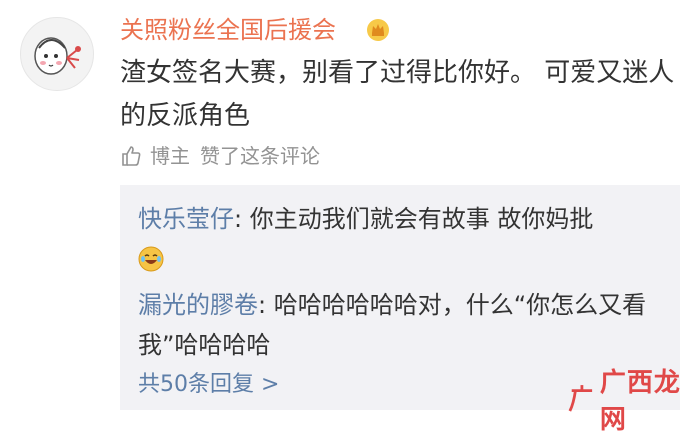  Describe the element at coordinates (393, 325) in the screenshot. I see `reply-item: 漏光的膠卷: 哈哈哈哈哈哈对，什么“你怎么又看我”哈哈哈哈` at that location.